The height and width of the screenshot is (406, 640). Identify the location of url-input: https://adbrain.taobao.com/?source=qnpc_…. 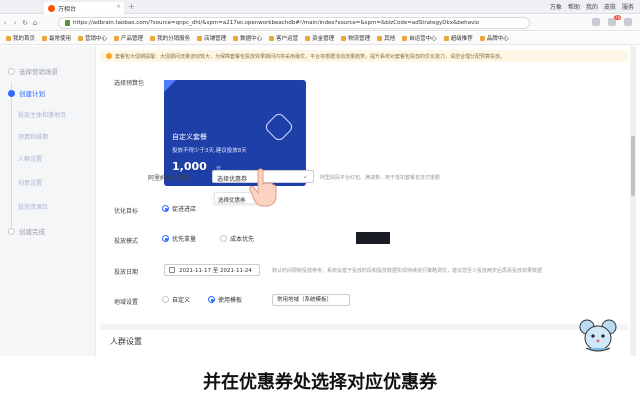
(294, 23).